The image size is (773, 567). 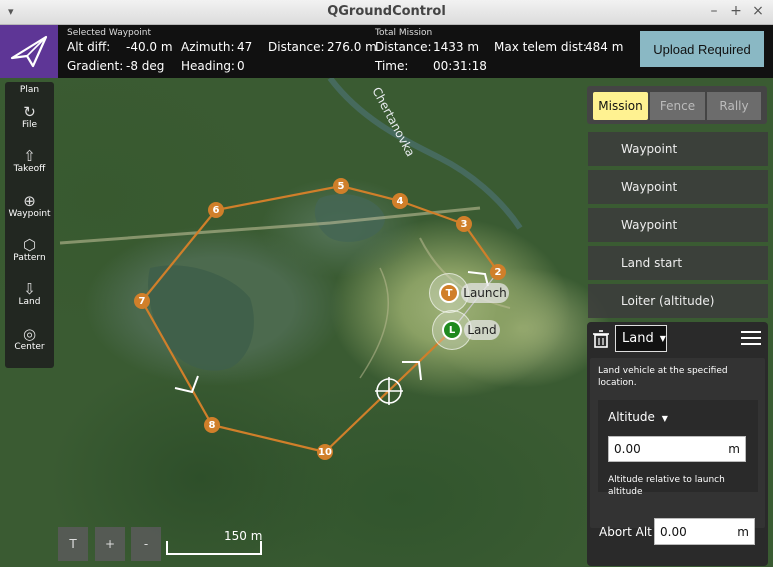 I want to click on abort-alt-unit: m, so click(x=743, y=531).